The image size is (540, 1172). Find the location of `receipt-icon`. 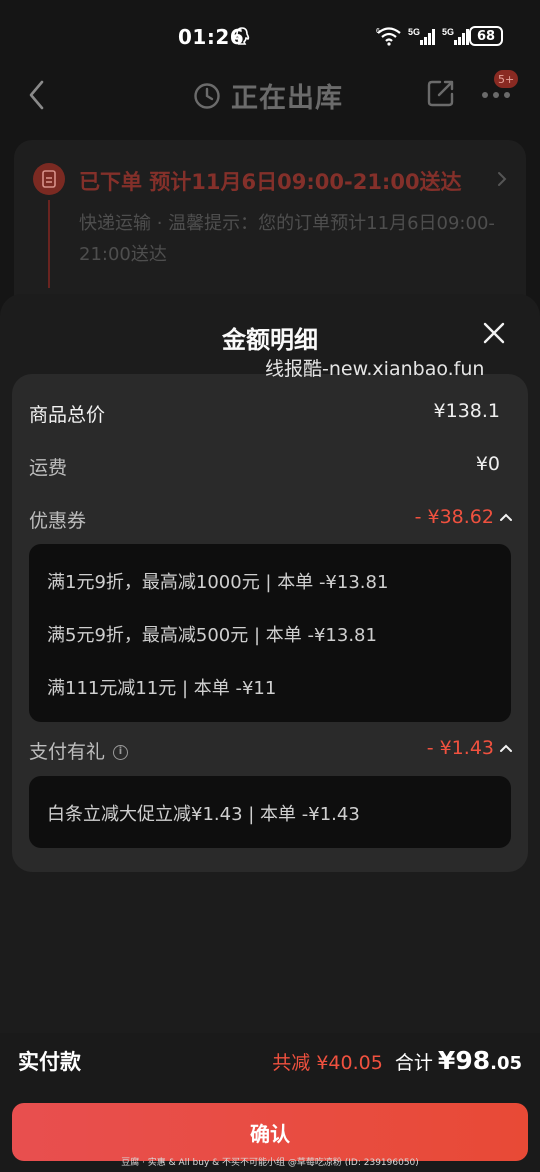

receipt-icon is located at coordinates (49, 179).